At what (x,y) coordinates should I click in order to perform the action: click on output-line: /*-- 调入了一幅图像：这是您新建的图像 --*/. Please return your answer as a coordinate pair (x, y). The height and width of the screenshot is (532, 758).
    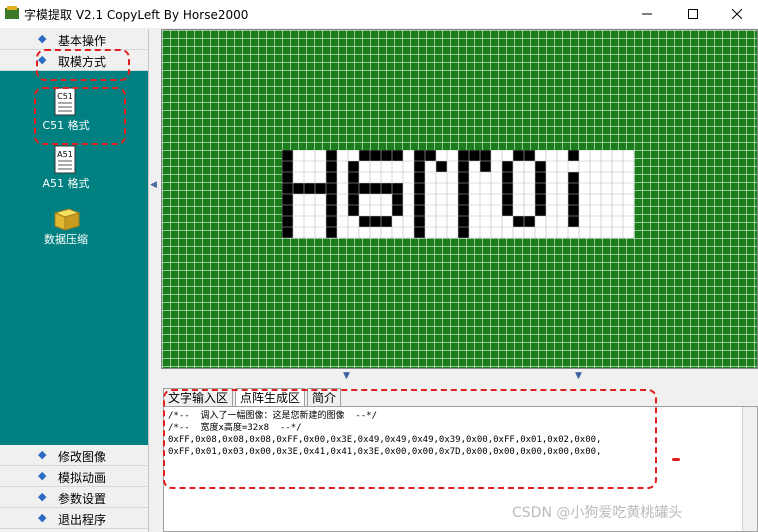
    Looking at the image, I should click on (273, 416).